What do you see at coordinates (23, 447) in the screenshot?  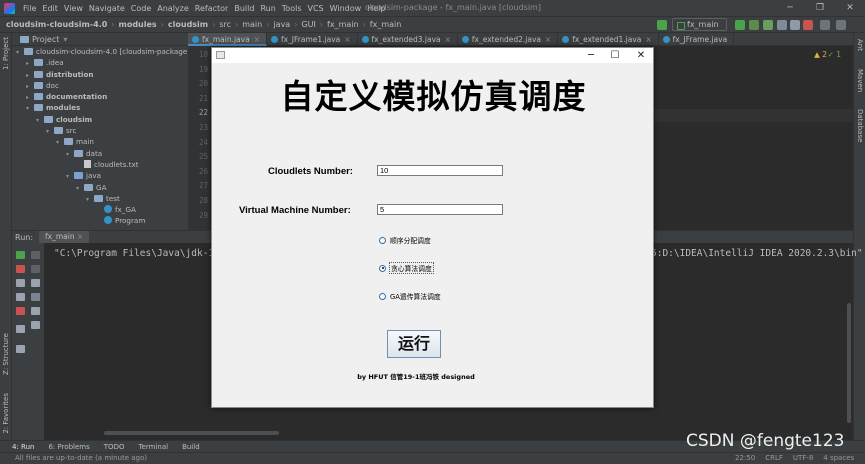 I see `run-tool-tab: 4: Run` at bounding box center [23, 447].